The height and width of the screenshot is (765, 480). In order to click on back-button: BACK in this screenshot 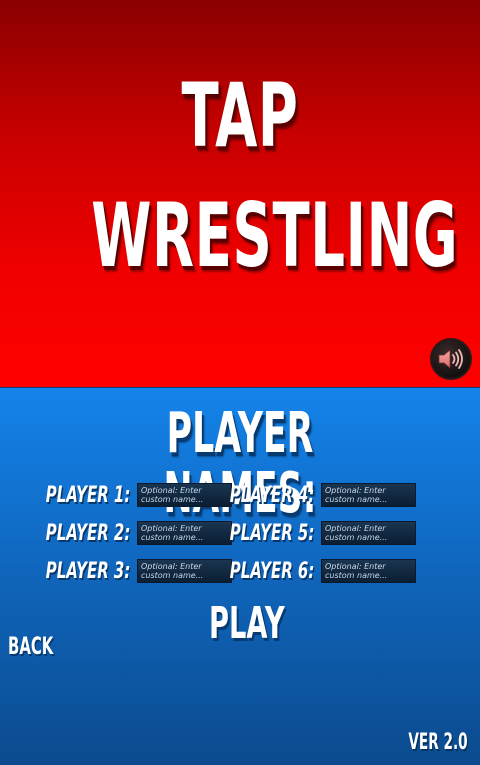, I will do `click(30, 646)`.